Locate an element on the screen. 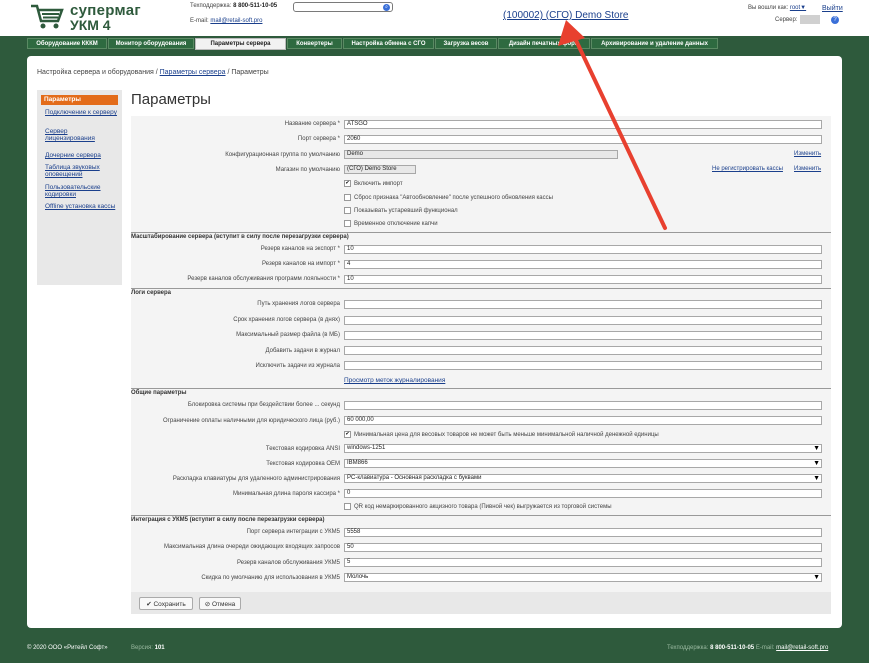 Image resolution: width=869 pixels, height=663 pixels. search-icon: ⌕ is located at coordinates (386, 7).